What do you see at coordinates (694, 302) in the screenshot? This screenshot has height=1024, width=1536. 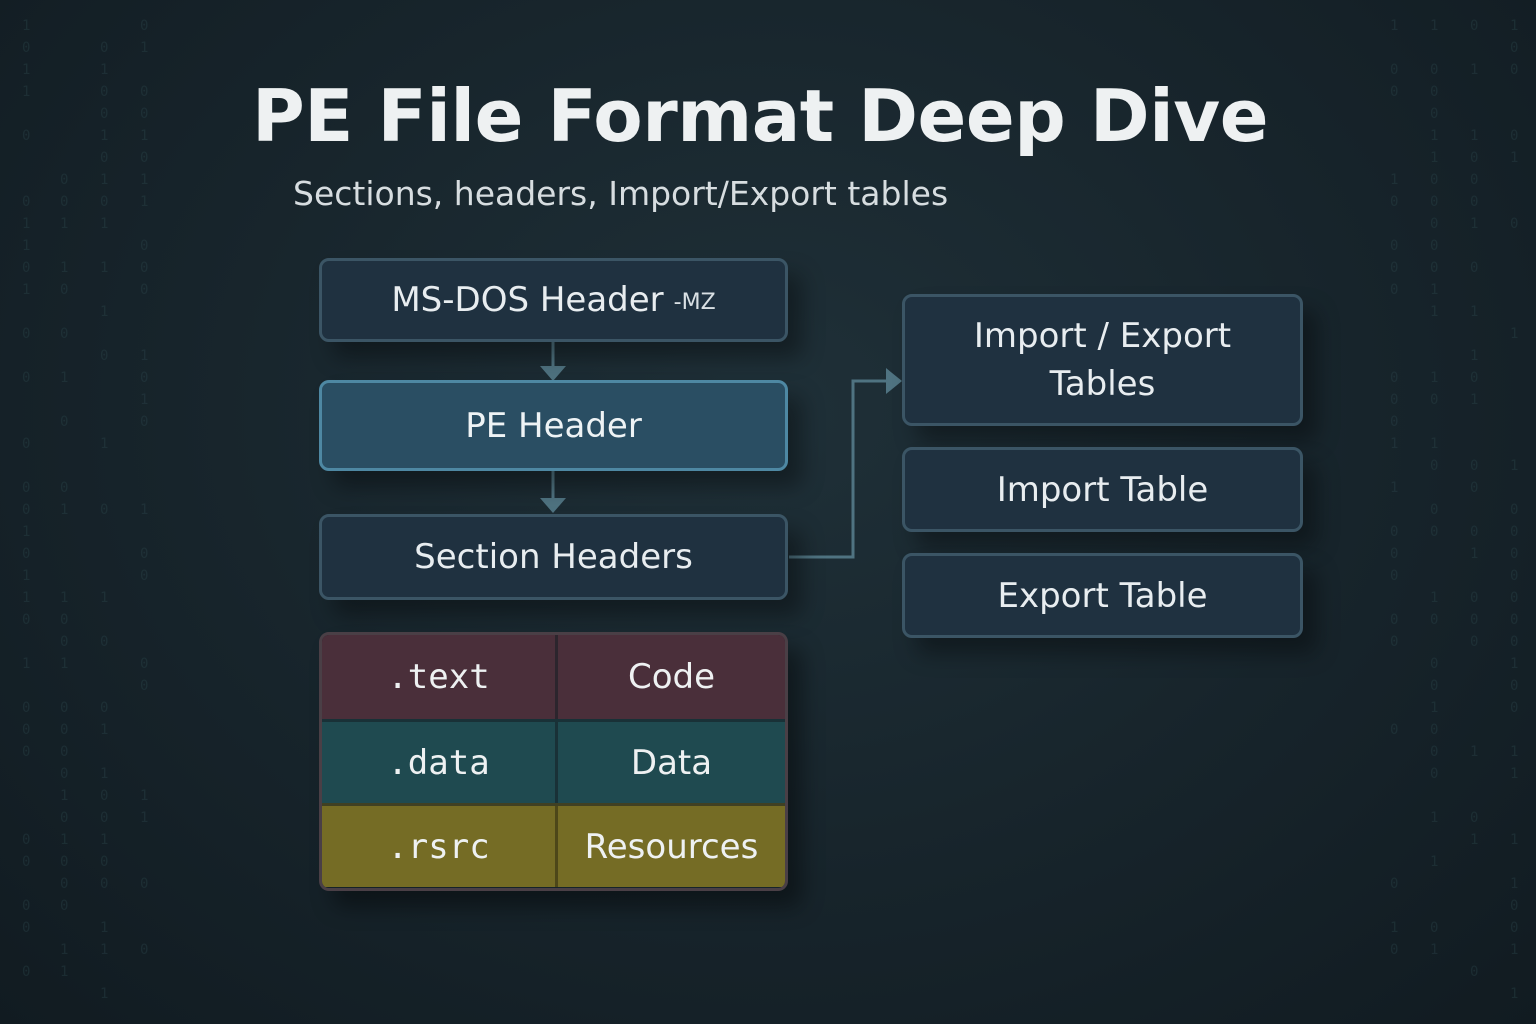 I see `msdos-header-tag: -MZ` at bounding box center [694, 302].